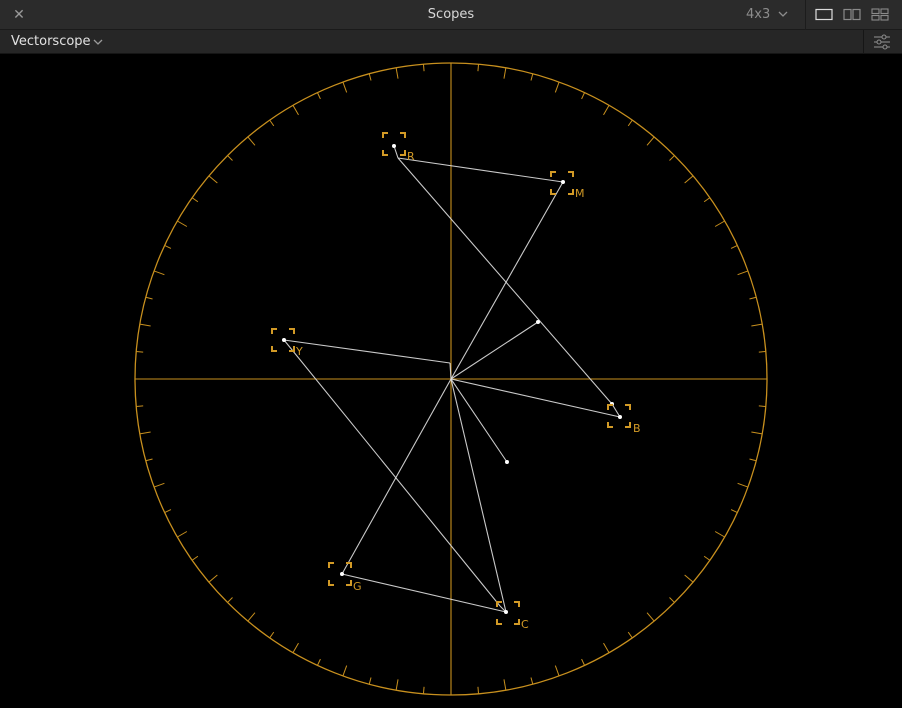  I want to click on target-label: C, so click(525, 624).